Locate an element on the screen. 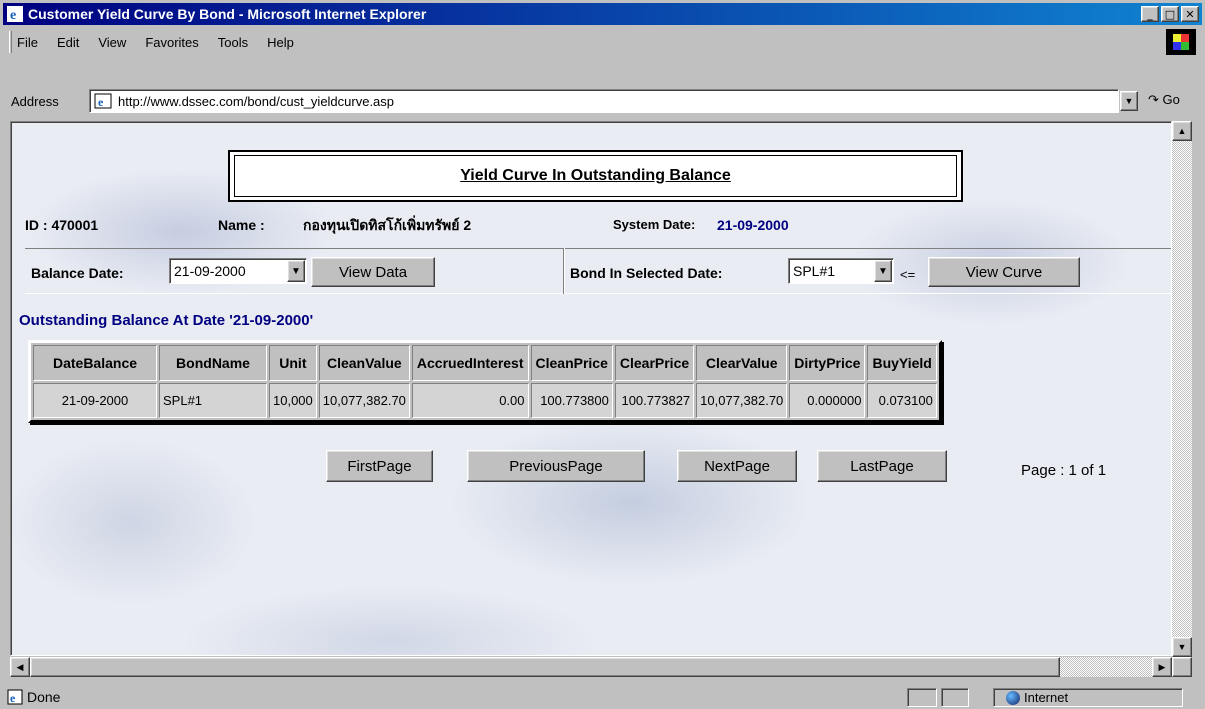  name-label: Name : is located at coordinates (241, 225).